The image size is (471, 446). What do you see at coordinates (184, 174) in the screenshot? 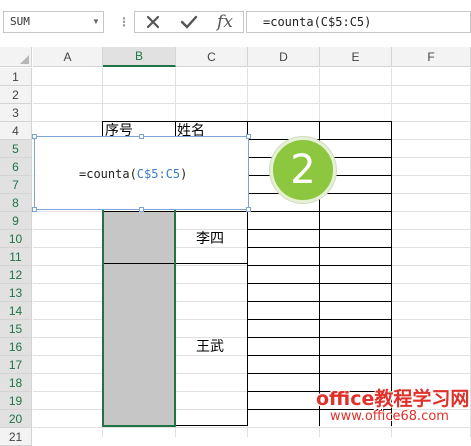
I see `formula-suffix: )` at bounding box center [184, 174].